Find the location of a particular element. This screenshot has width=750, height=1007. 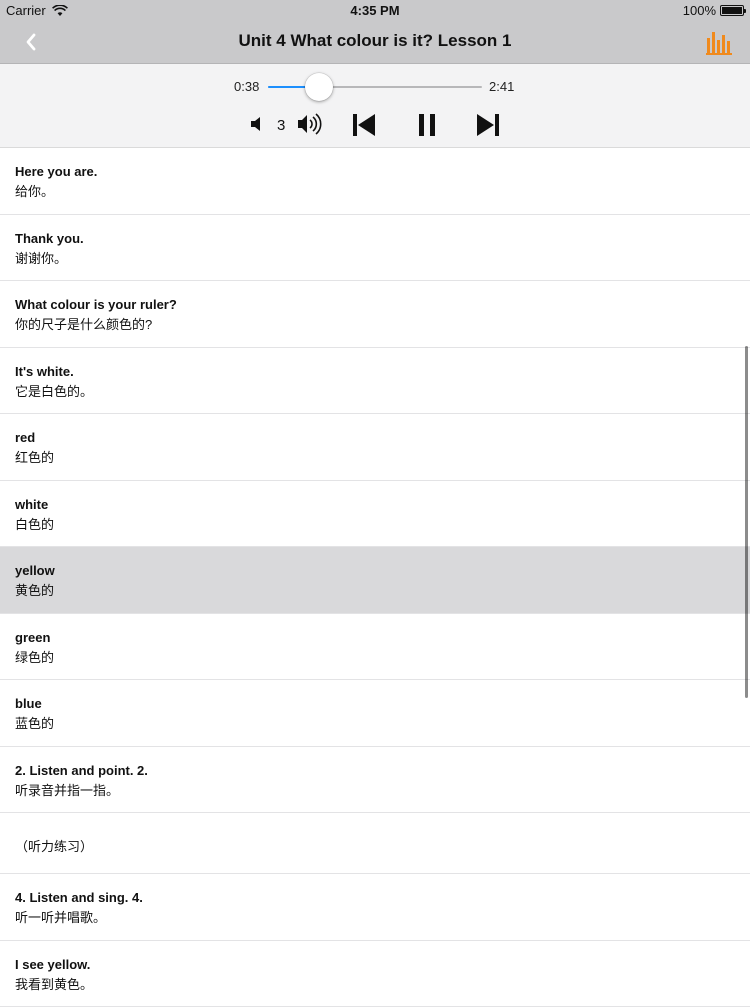

list-item-chinese: 黄色的 is located at coordinates (34, 589).